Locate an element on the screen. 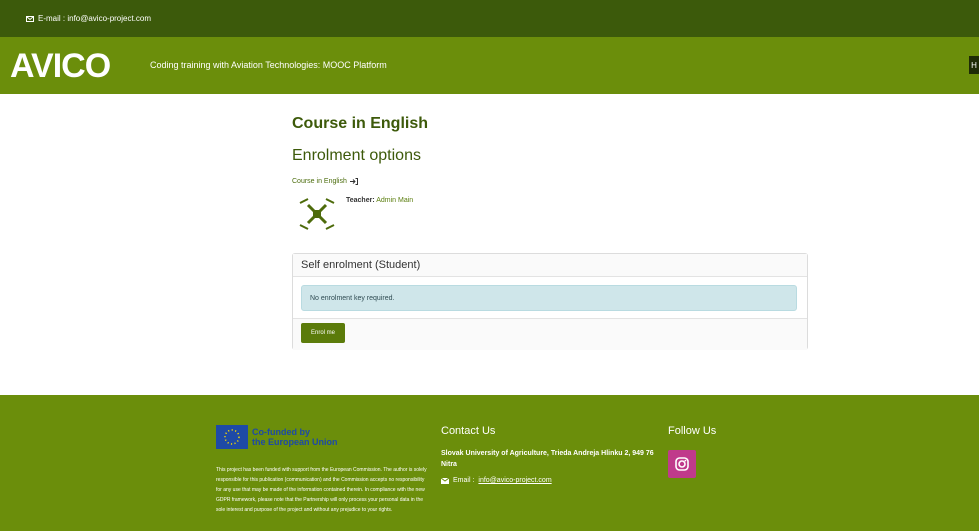 This screenshot has width=979, height=531. eu-line-1: Co-funded by is located at coordinates (281, 432).